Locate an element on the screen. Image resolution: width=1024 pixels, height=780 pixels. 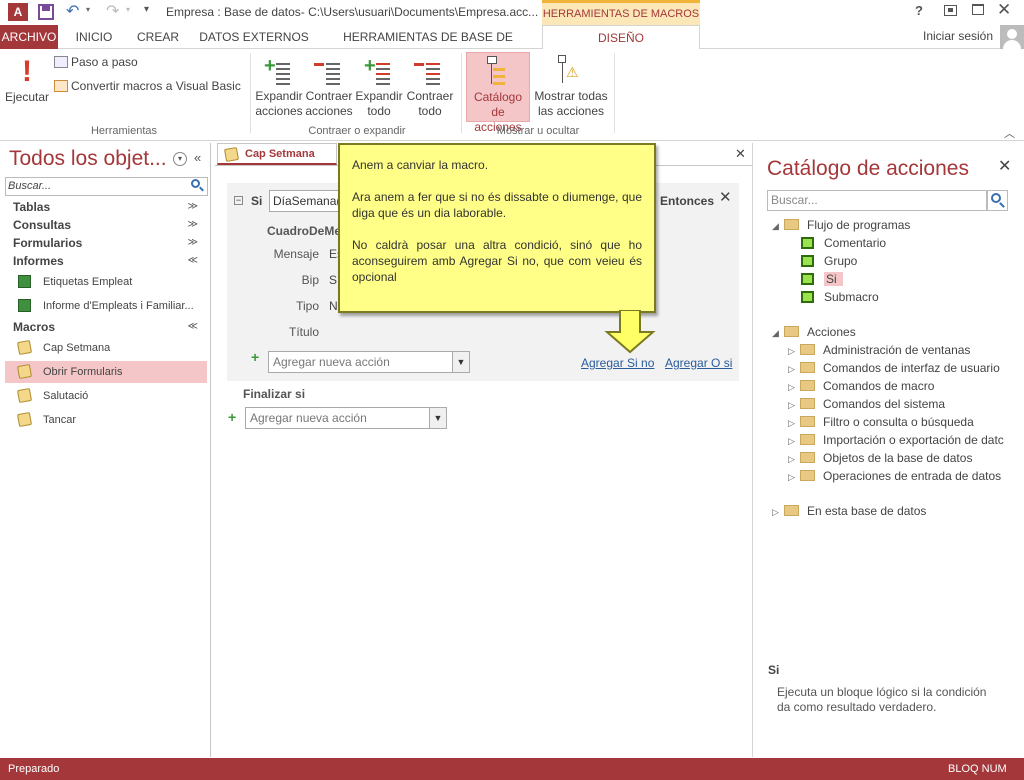
nav-group-macros: Macros is located at coordinates (34, 327).